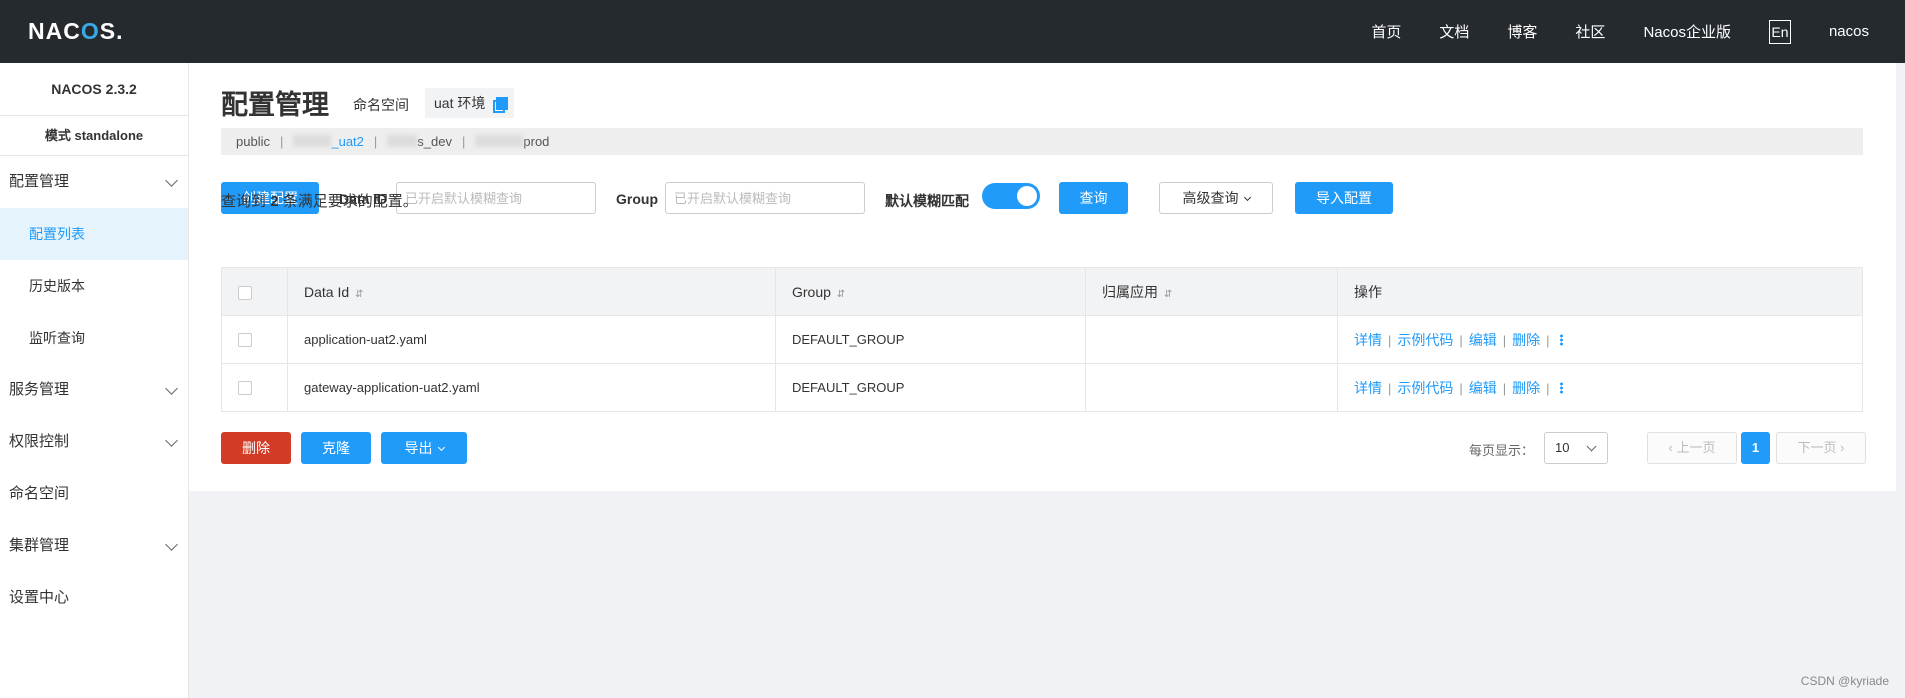 This screenshot has width=1905, height=698. What do you see at coordinates (531, 291) in the screenshot?
I see `column-header-data-id: Data Id ⇵` at bounding box center [531, 291].